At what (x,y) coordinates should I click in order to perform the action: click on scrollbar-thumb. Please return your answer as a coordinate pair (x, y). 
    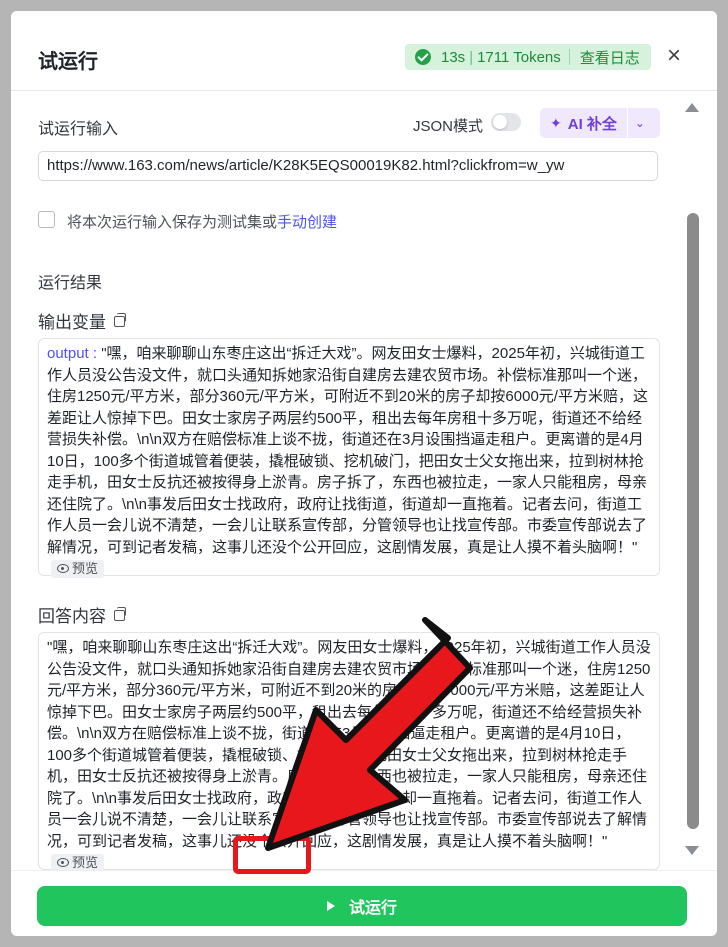
    Looking at the image, I should click on (693, 521).